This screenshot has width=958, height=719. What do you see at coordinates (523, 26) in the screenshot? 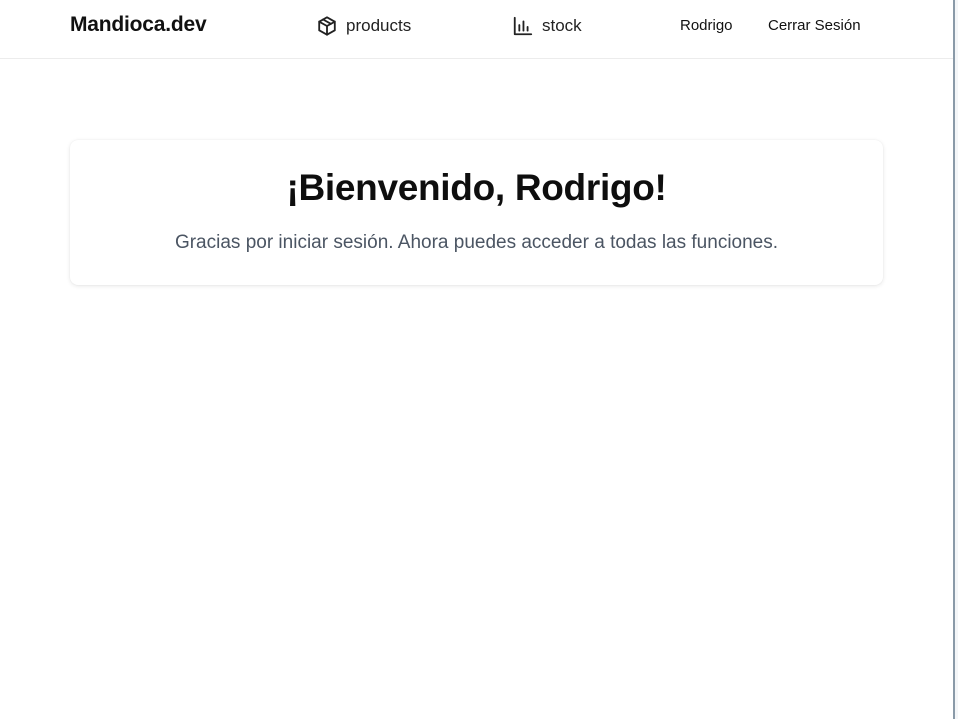
I see `bar-chart-icon` at bounding box center [523, 26].